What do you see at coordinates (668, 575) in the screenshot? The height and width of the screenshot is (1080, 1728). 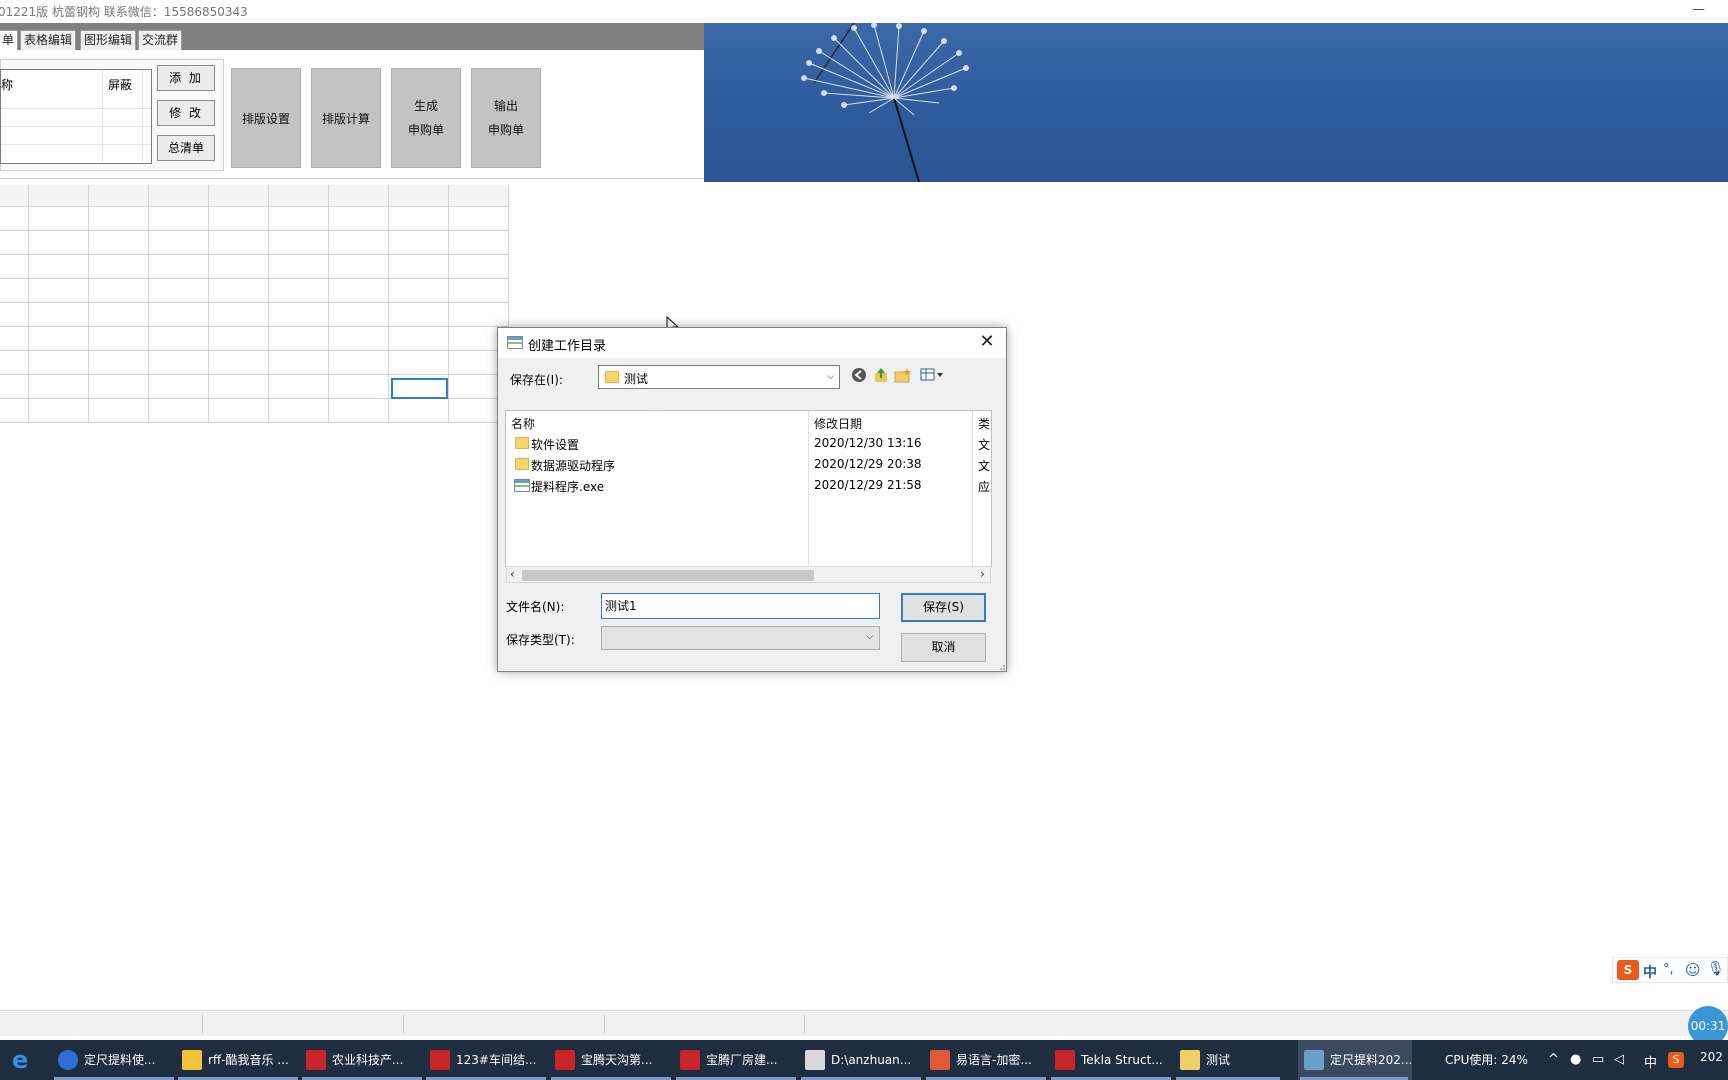 I see `scrollbar-thumb` at bounding box center [668, 575].